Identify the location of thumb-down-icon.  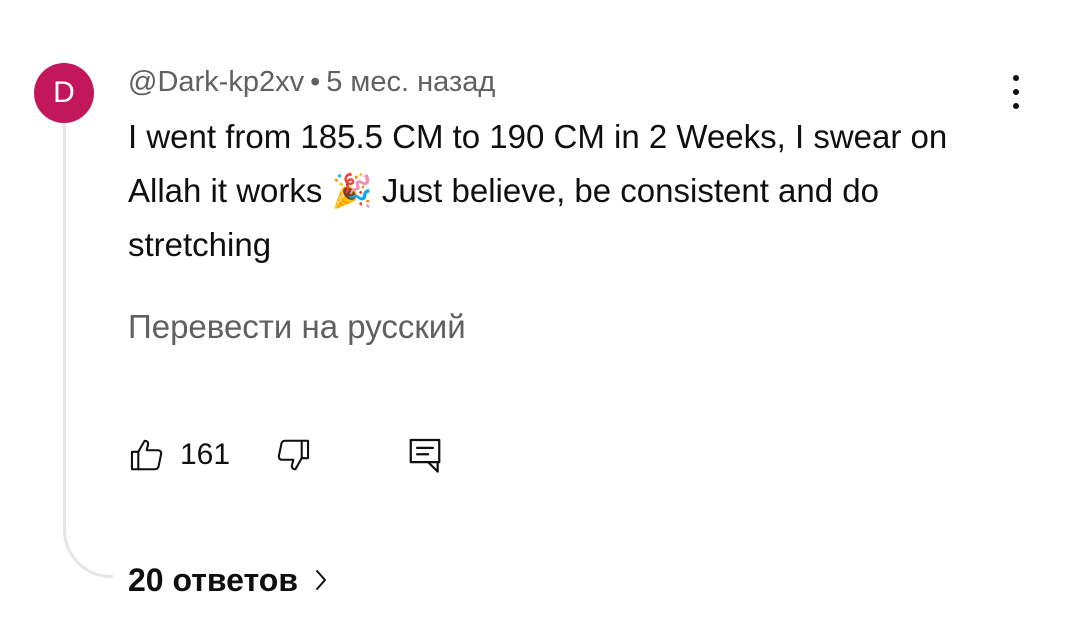
(293, 455).